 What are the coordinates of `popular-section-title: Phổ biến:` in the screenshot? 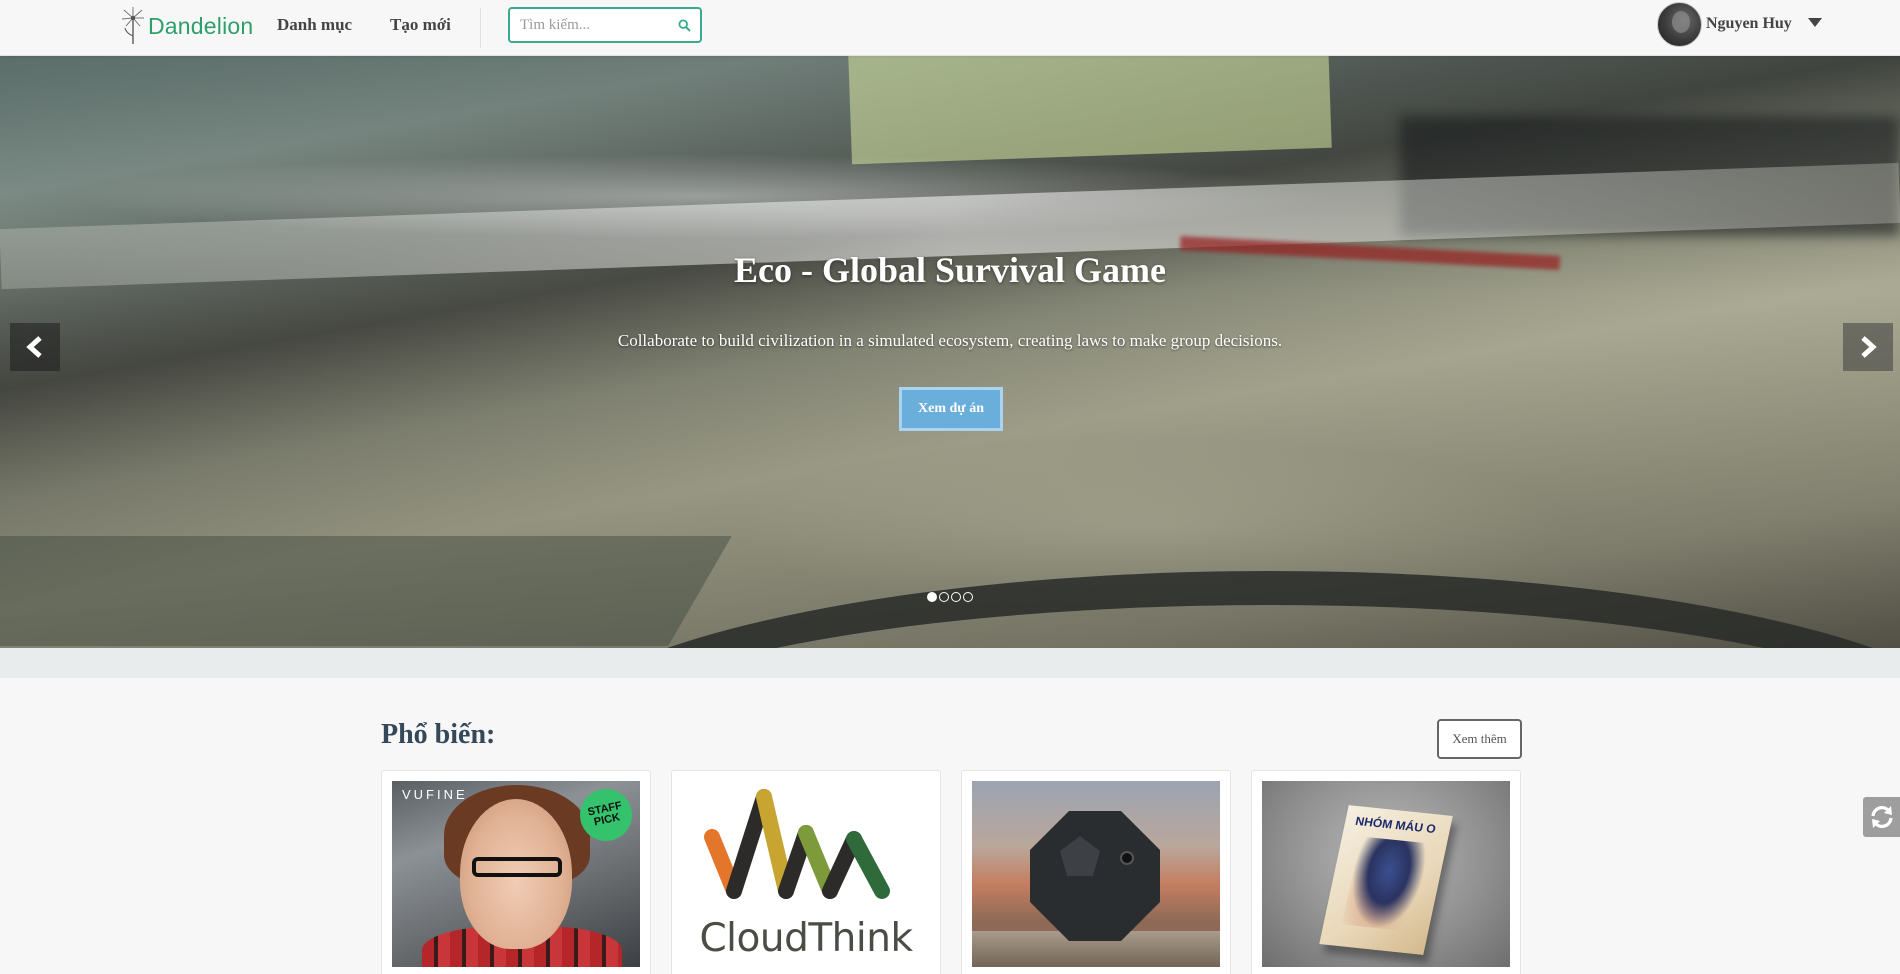 It's located at (438, 734).